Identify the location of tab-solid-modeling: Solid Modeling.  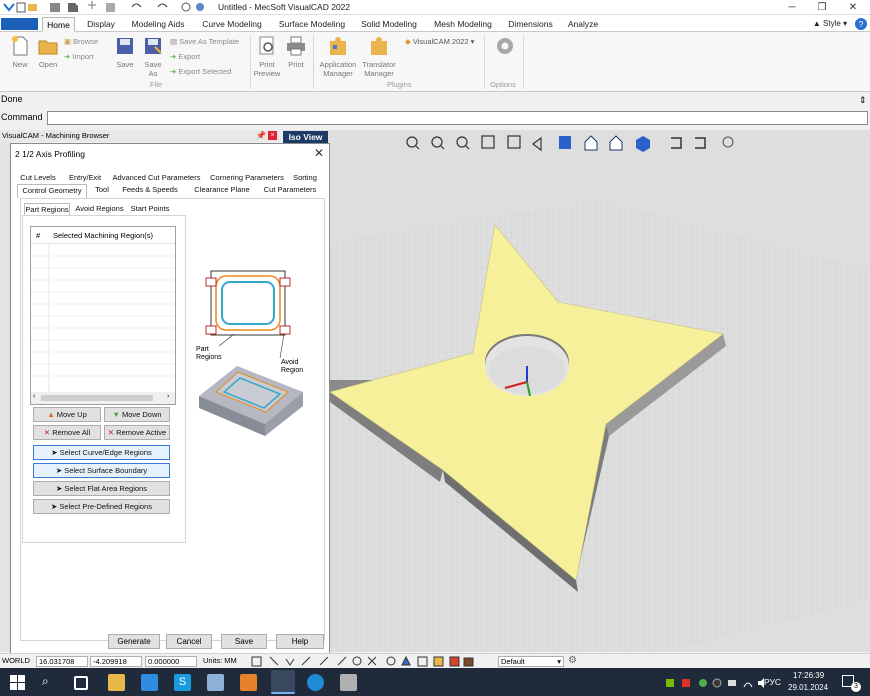
(389, 24).